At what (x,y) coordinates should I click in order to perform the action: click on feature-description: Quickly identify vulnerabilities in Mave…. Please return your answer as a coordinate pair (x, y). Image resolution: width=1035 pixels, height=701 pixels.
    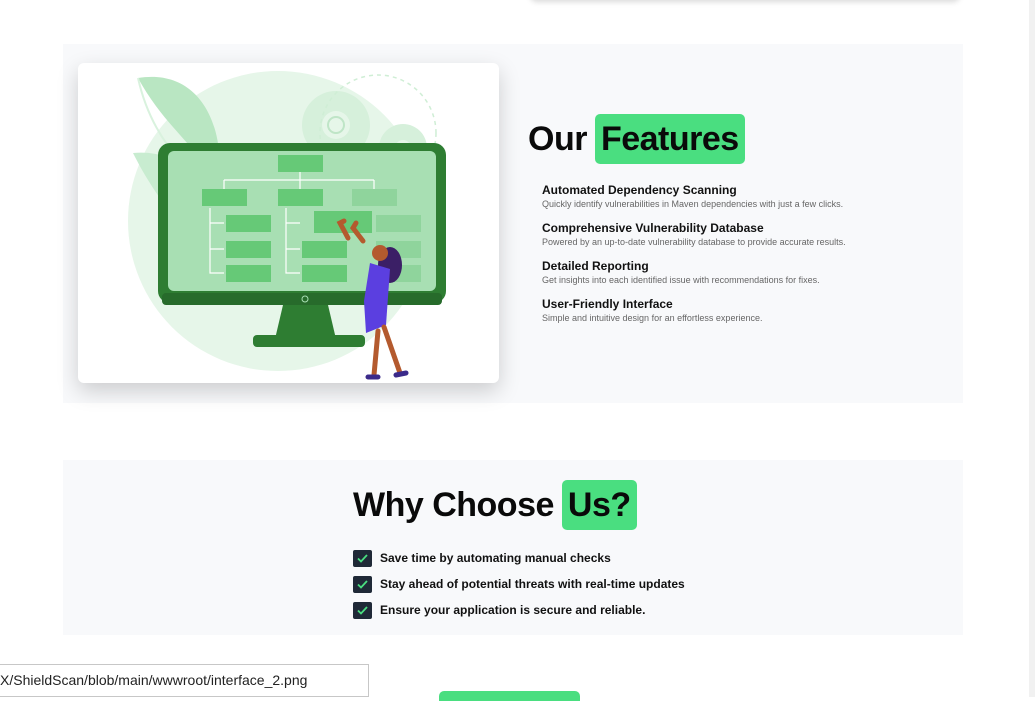
    Looking at the image, I should click on (693, 204).